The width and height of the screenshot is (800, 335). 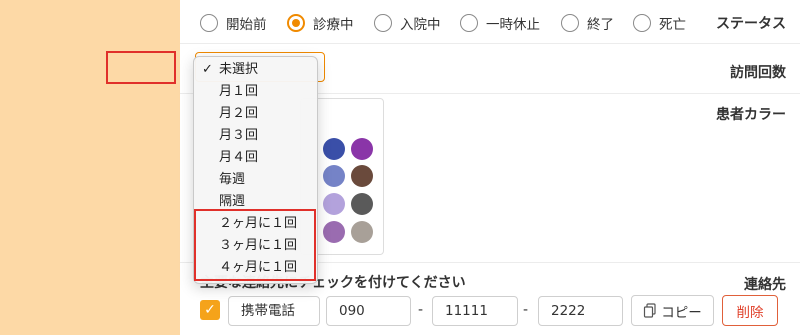 I want to click on status-radio-in-treatment: 診療中, so click(x=320, y=23).